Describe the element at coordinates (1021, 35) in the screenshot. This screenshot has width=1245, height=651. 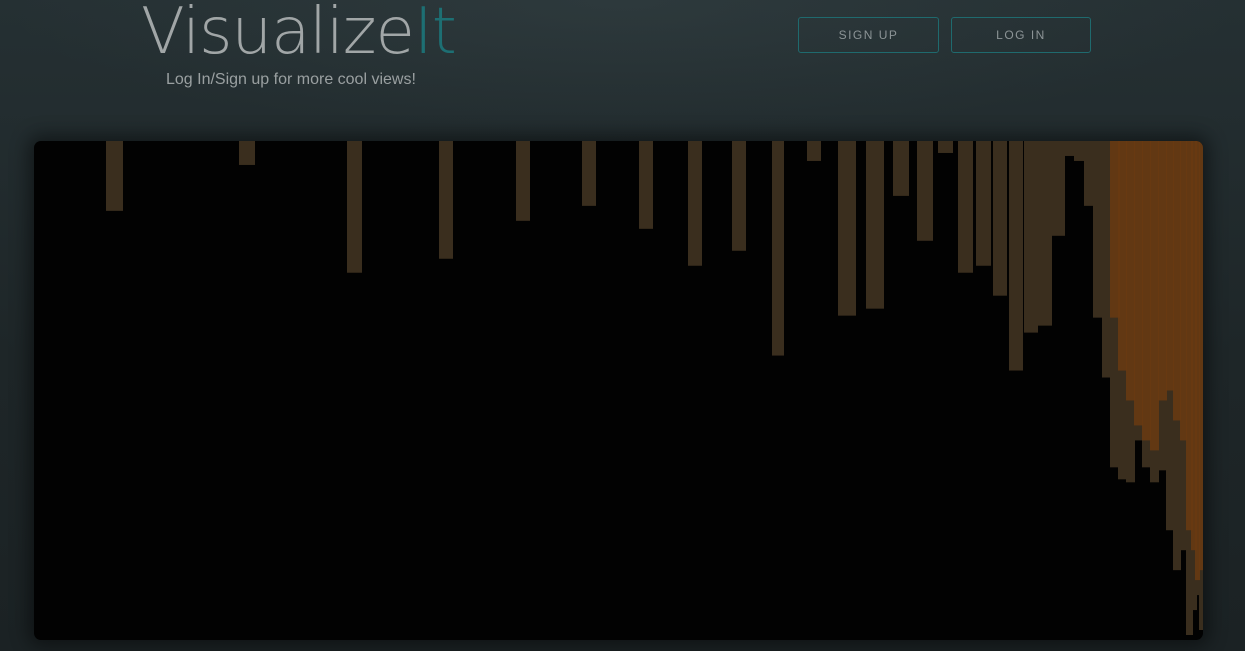
I see `log-in-button: LOG IN` at that location.